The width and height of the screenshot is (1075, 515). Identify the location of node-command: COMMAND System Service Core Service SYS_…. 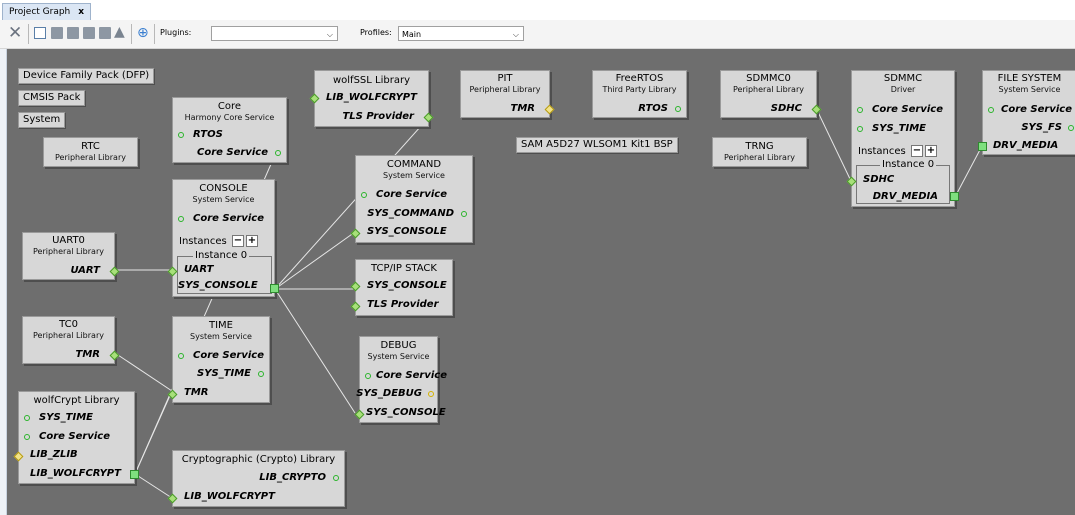
(411, 199).